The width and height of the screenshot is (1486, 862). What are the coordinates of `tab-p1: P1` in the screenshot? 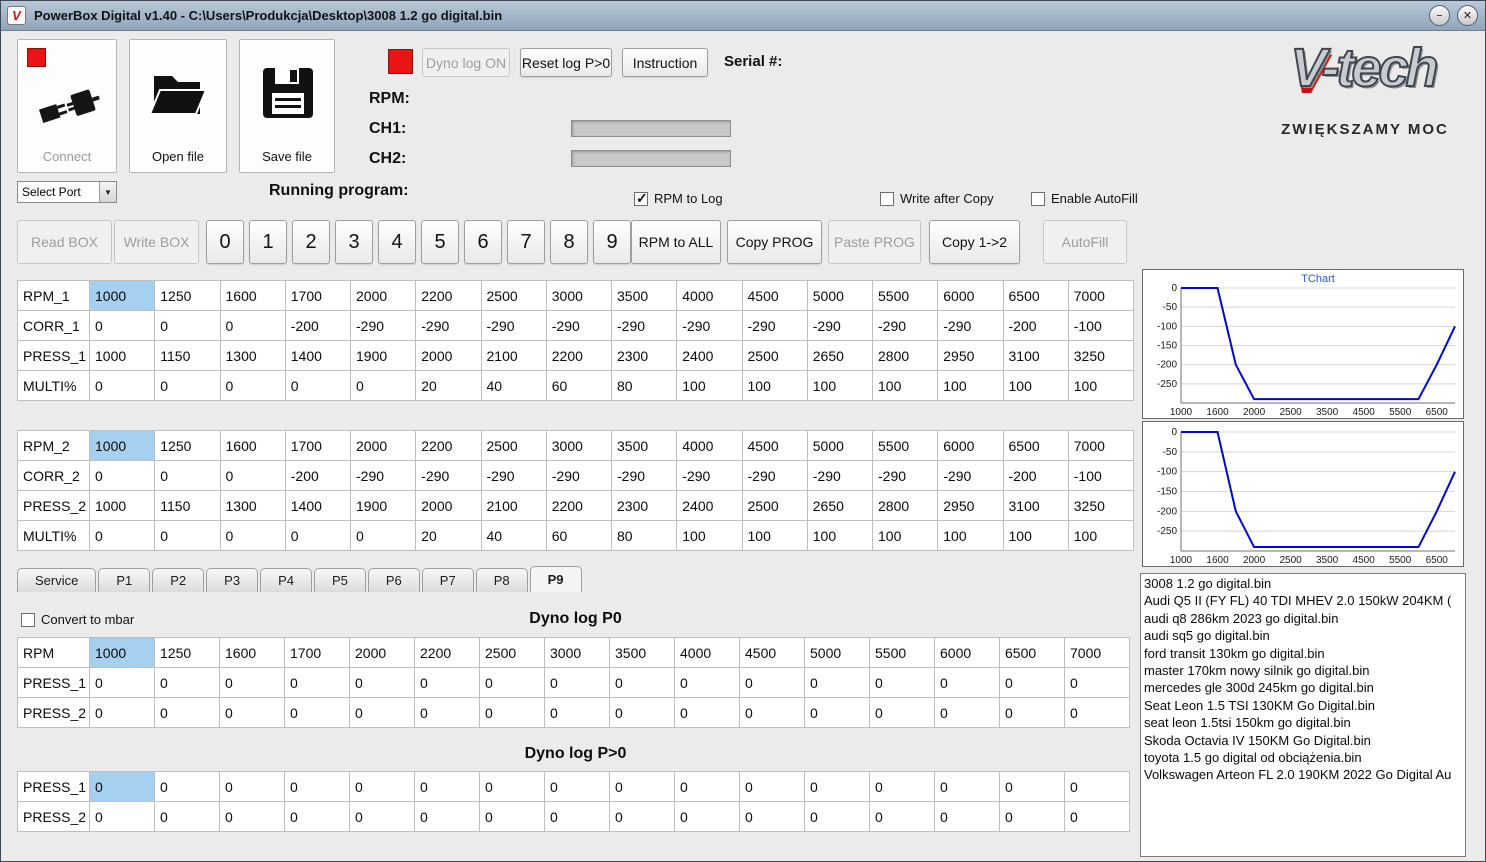 It's located at (124, 580).